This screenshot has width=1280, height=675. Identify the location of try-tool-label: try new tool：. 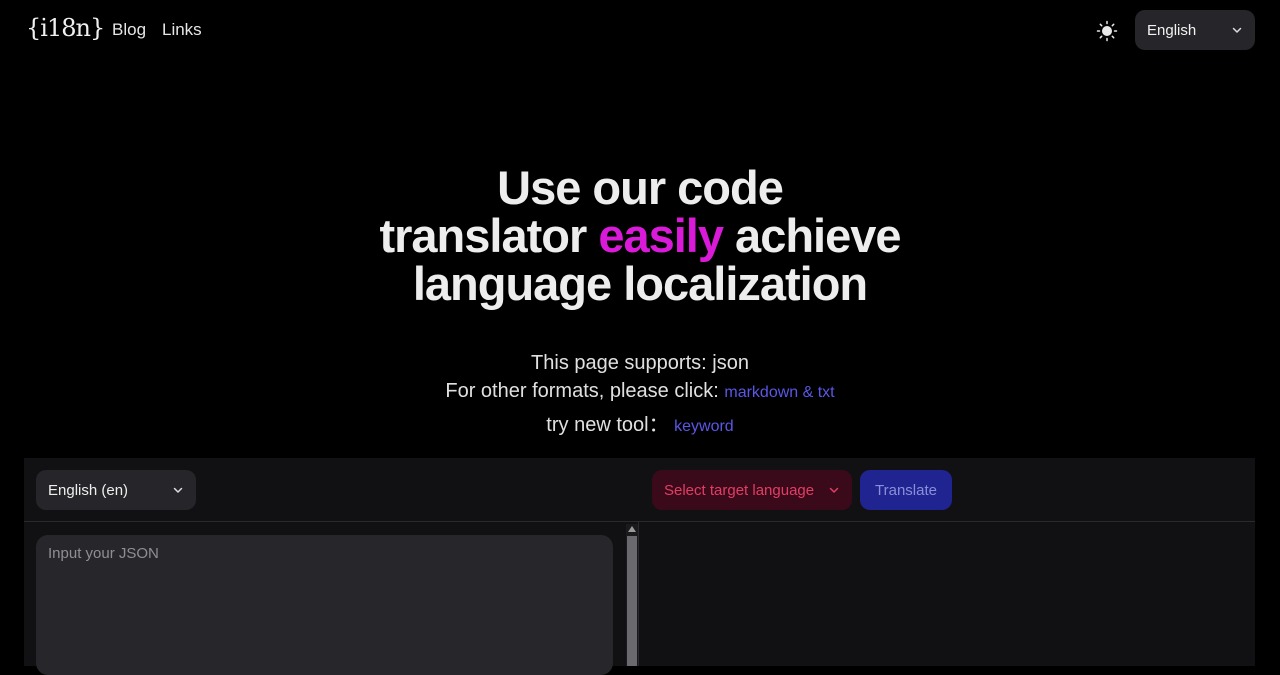
(610, 425).